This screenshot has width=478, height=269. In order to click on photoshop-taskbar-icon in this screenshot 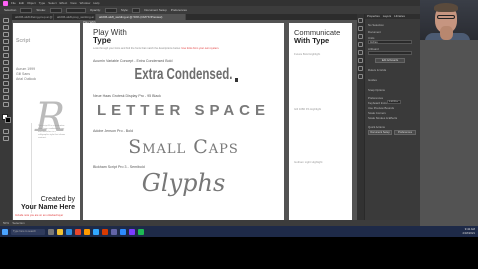, I will do `click(96, 231)`.